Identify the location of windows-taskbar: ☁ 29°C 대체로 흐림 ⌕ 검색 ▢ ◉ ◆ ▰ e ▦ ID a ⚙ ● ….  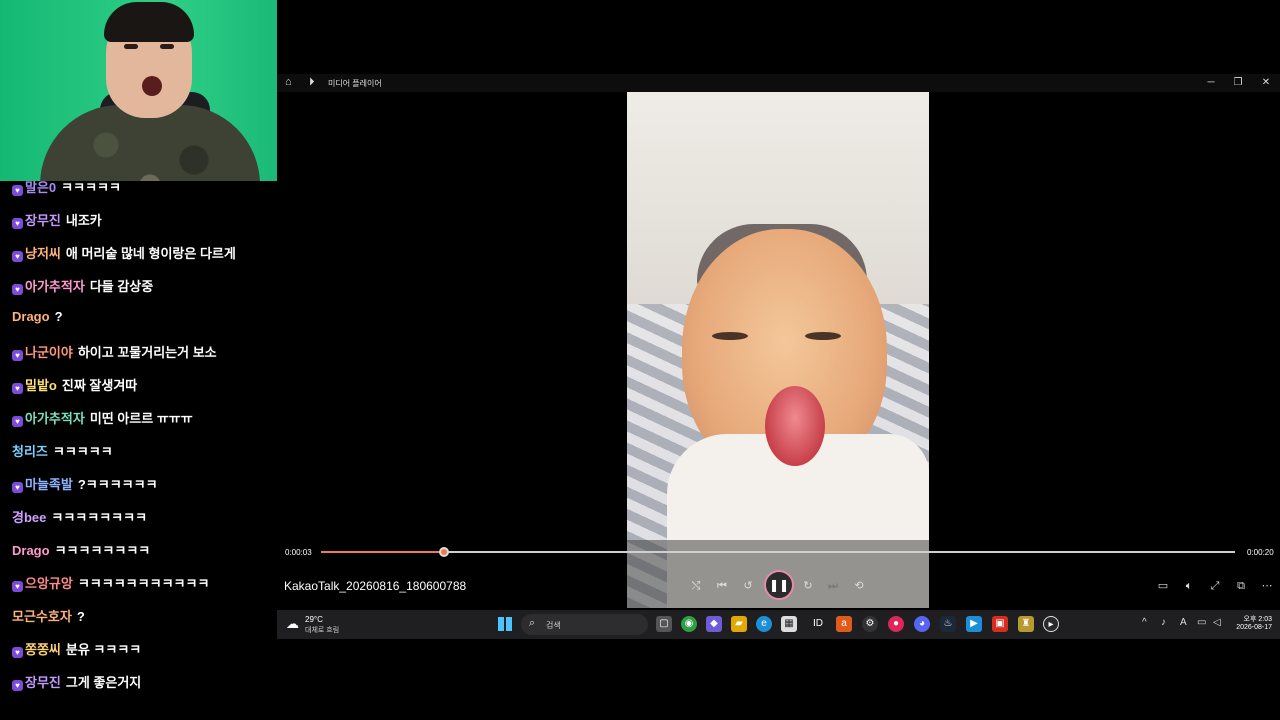
(778, 624).